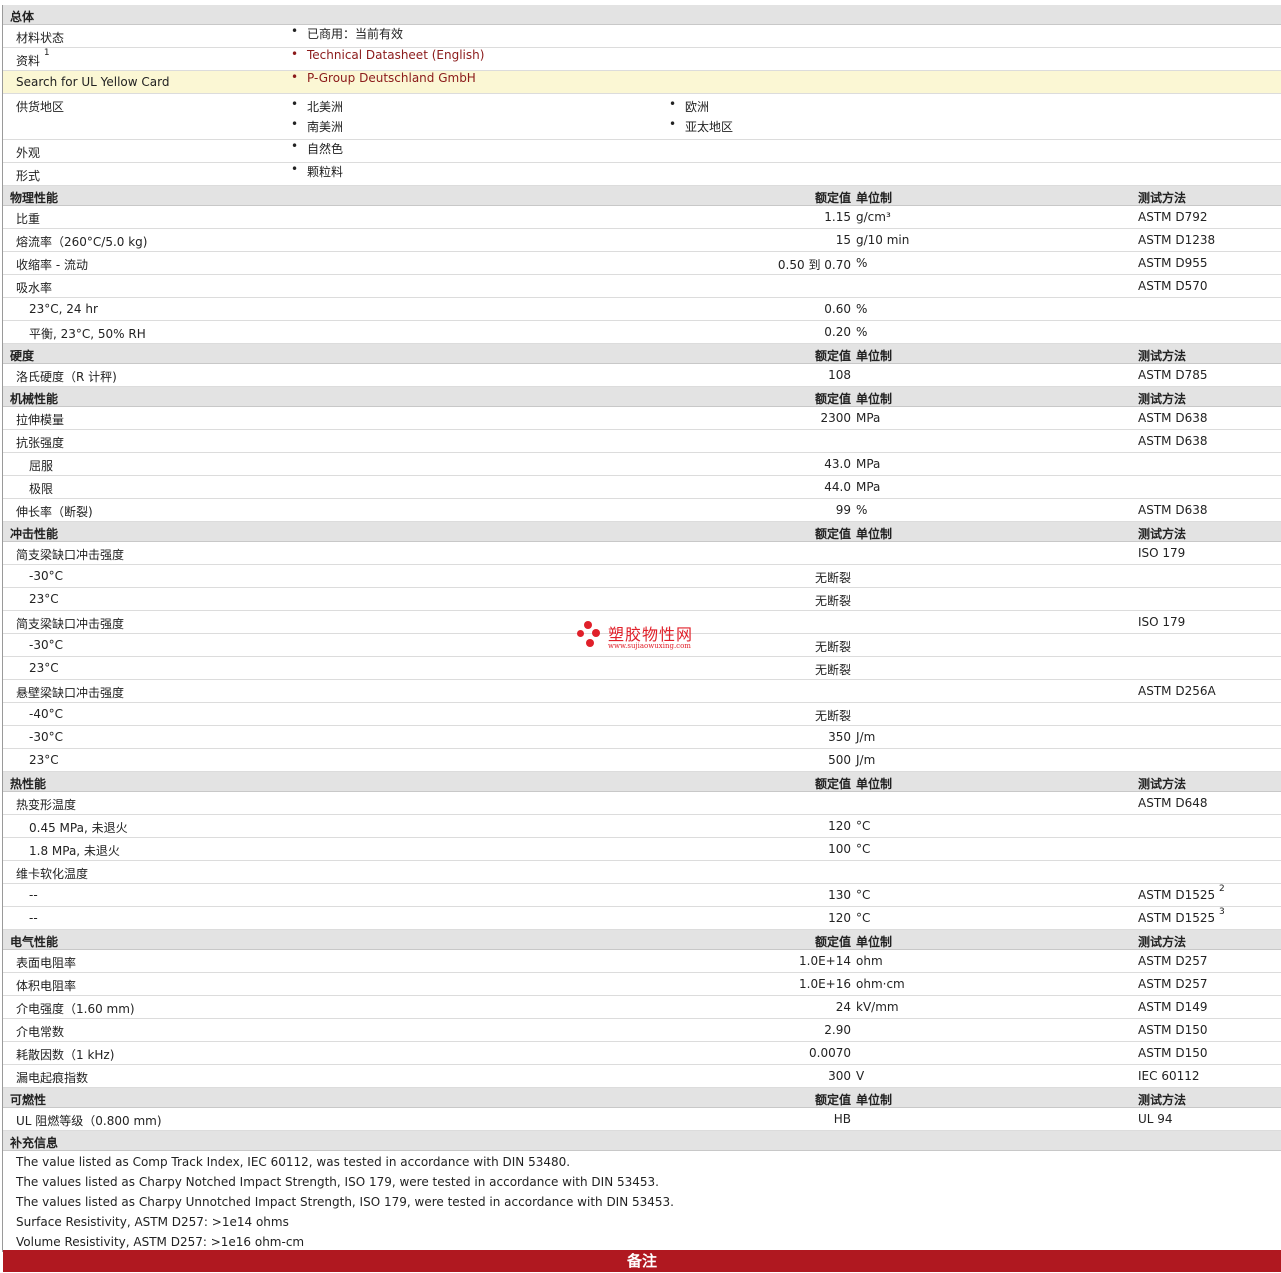  What do you see at coordinates (839, 760) in the screenshot?
I see `property-value: 500` at bounding box center [839, 760].